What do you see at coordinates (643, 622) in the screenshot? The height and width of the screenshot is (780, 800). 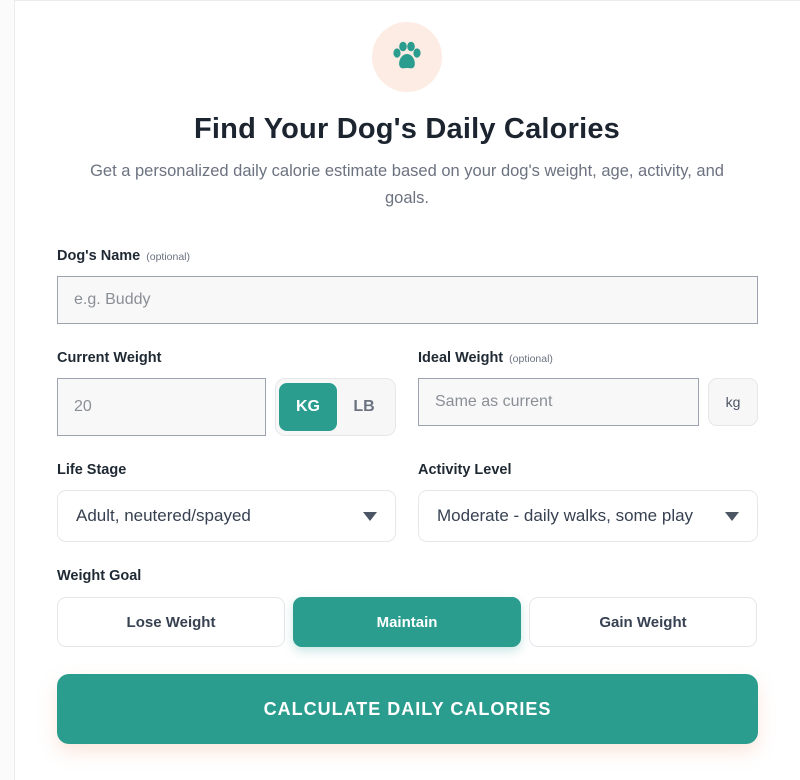 I see `goal-gain-weight-button: Gain Weight` at bounding box center [643, 622].